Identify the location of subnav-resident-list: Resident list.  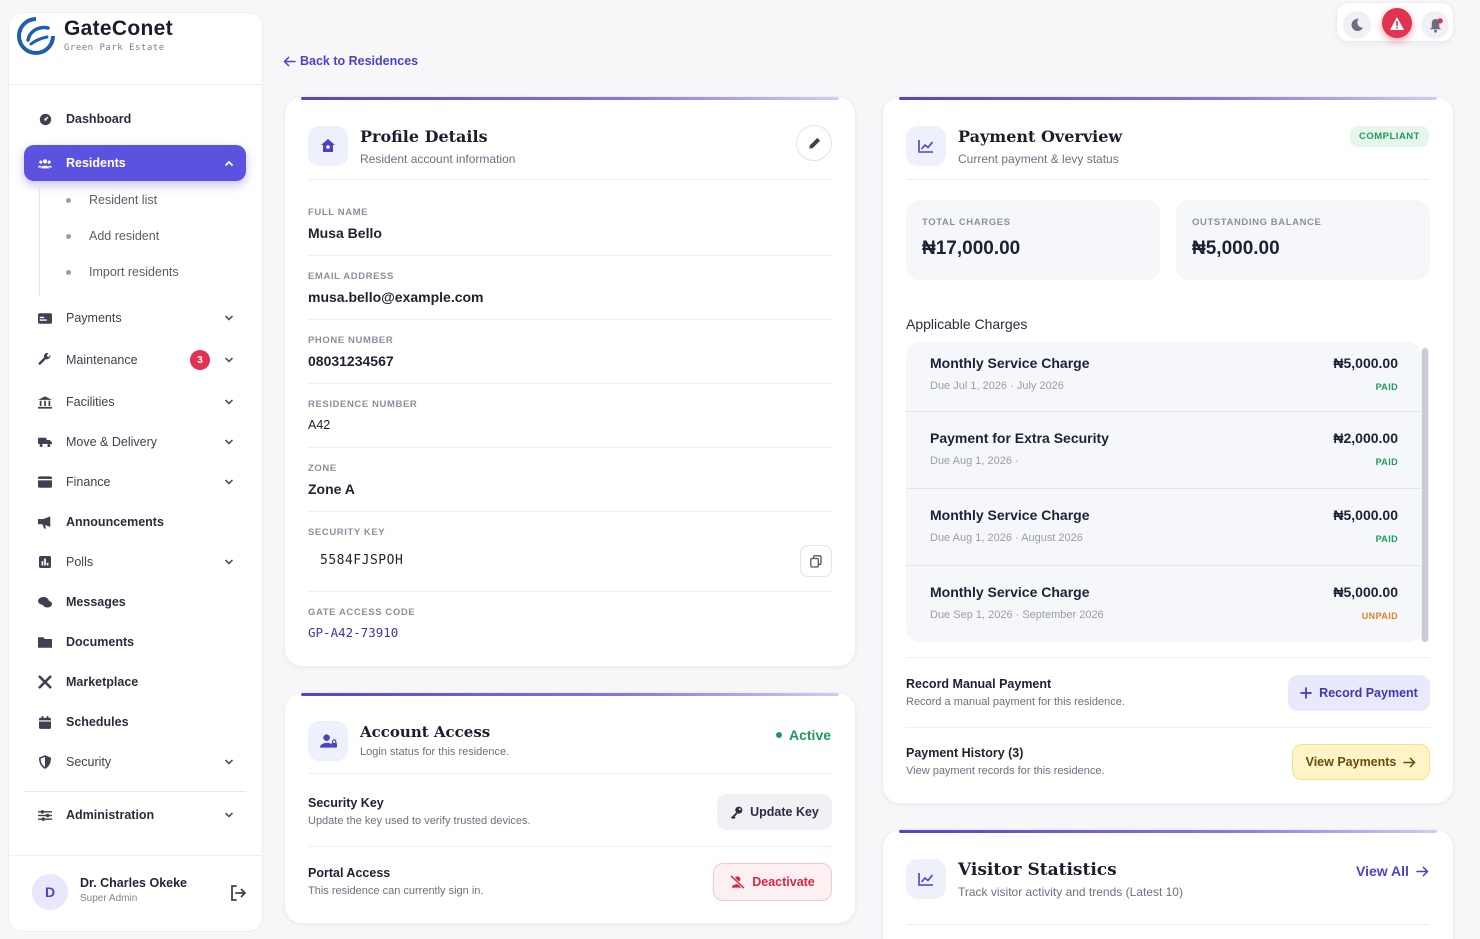
(111, 200).